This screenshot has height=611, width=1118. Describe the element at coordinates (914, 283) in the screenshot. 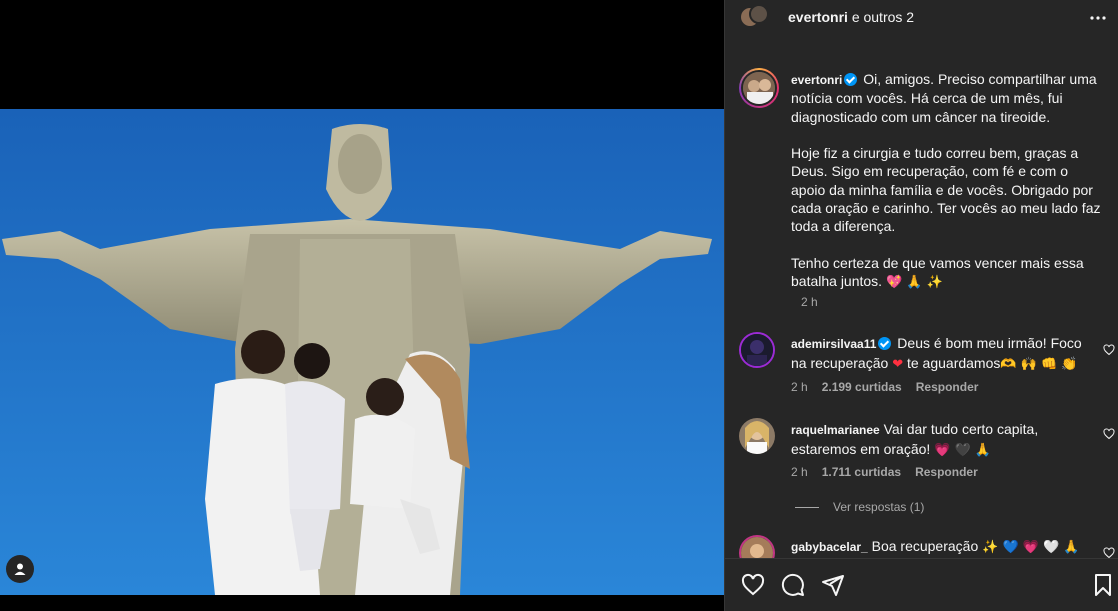

I see `caption-emojis: 💖 🙏 ✨` at that location.